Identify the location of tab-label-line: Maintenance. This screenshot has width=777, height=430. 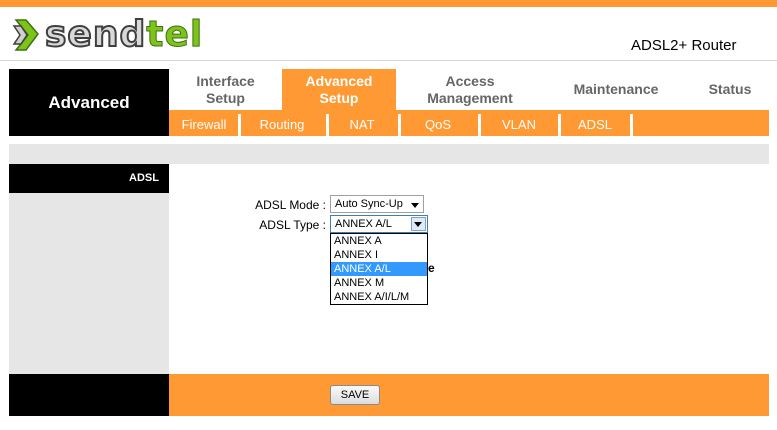
(616, 89).